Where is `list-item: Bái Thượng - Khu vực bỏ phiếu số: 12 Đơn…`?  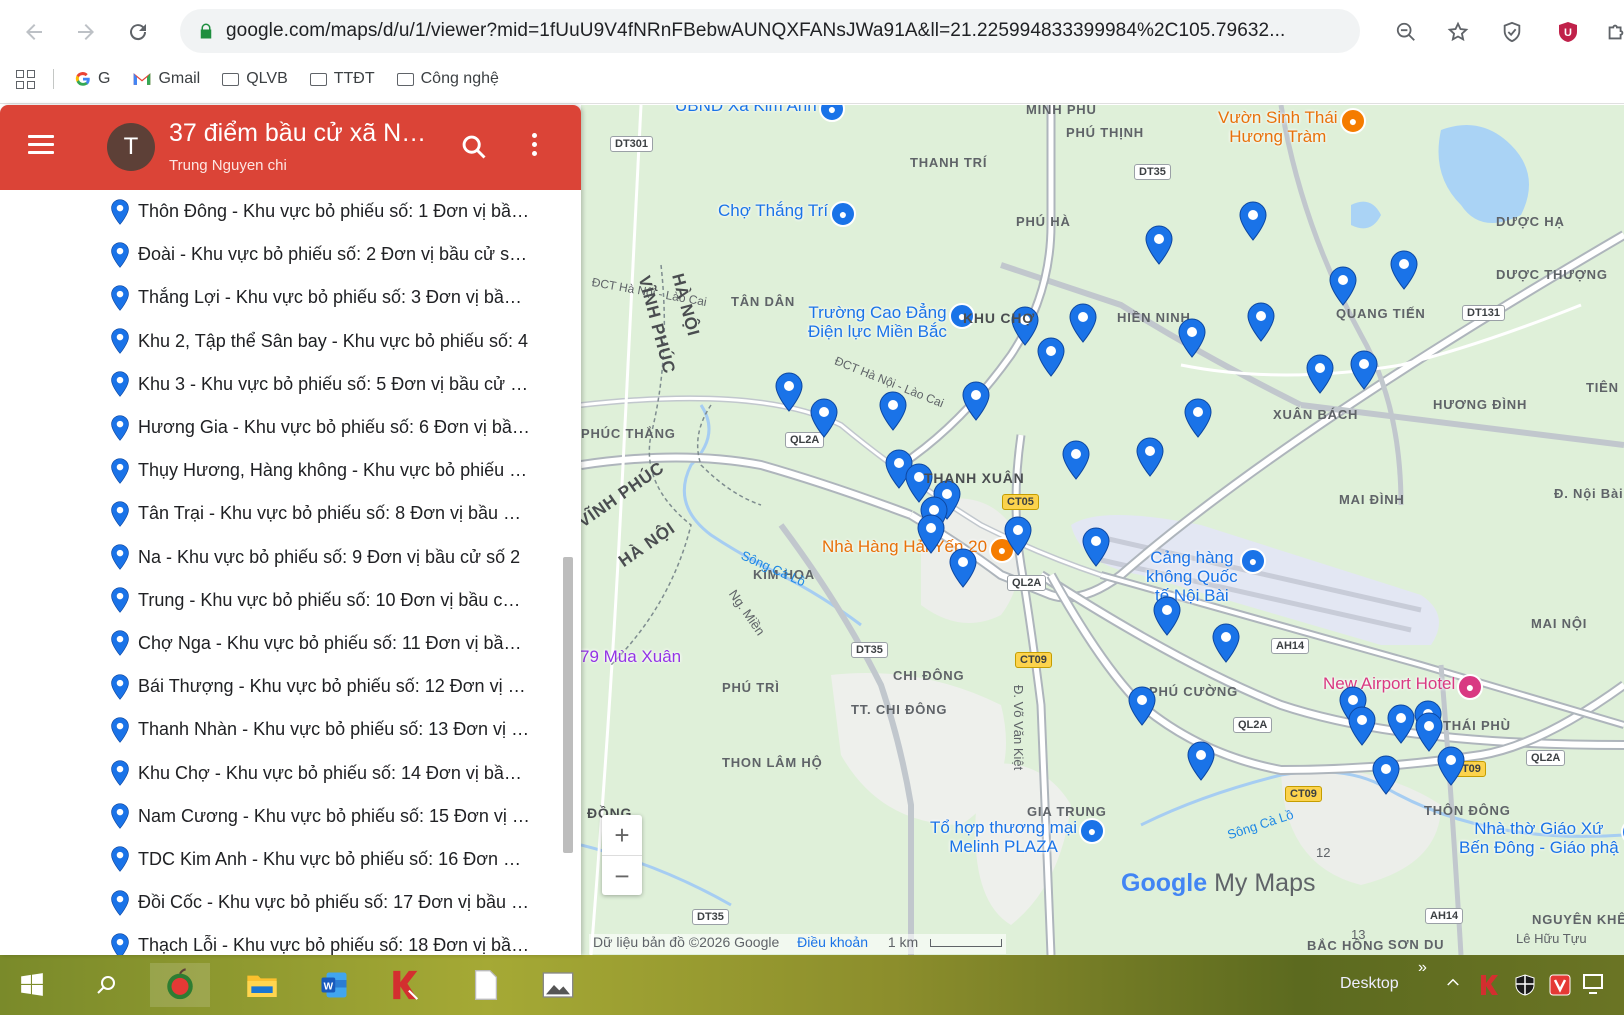
list-item: Bái Thượng - Khu vực bỏ phiếu số: 12 Đơn… is located at coordinates (290, 686).